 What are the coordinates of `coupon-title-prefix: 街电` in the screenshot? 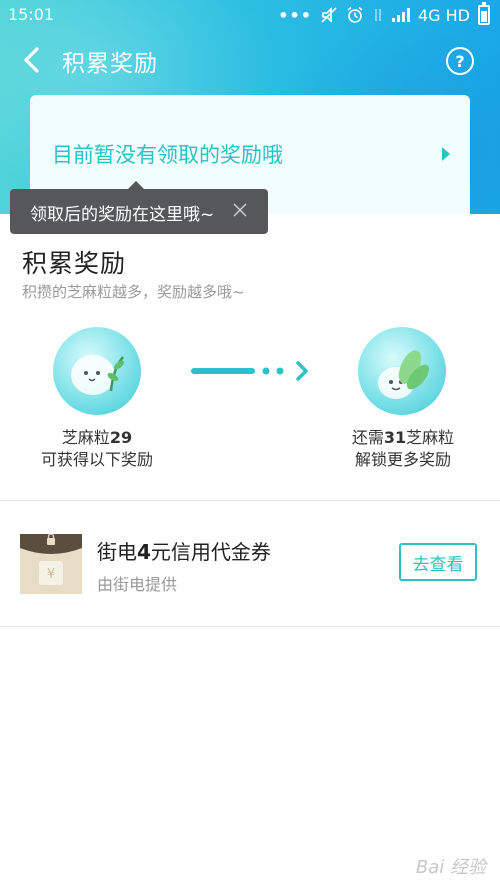 It's located at (117, 552).